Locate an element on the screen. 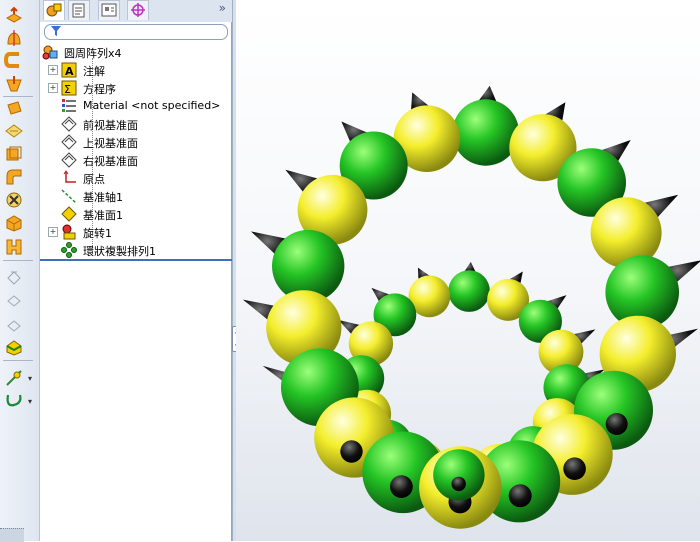  lofted-boss-icon is located at coordinates (15, 84).